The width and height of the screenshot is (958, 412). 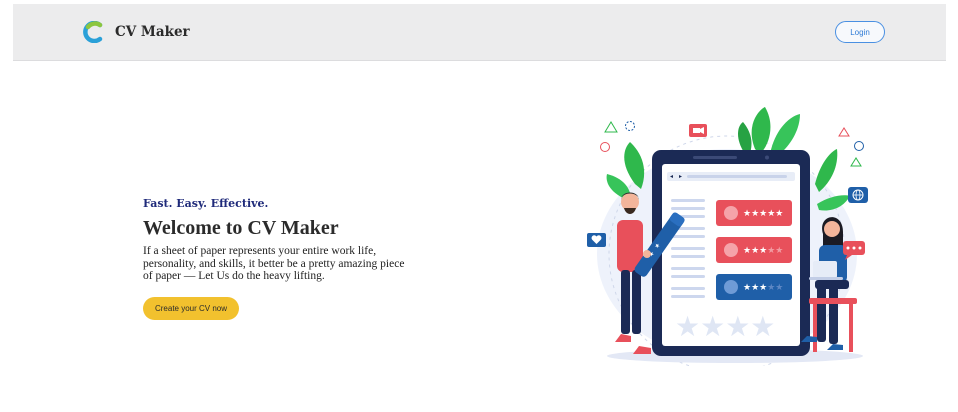 I want to click on login-button: Login, so click(x=860, y=32).